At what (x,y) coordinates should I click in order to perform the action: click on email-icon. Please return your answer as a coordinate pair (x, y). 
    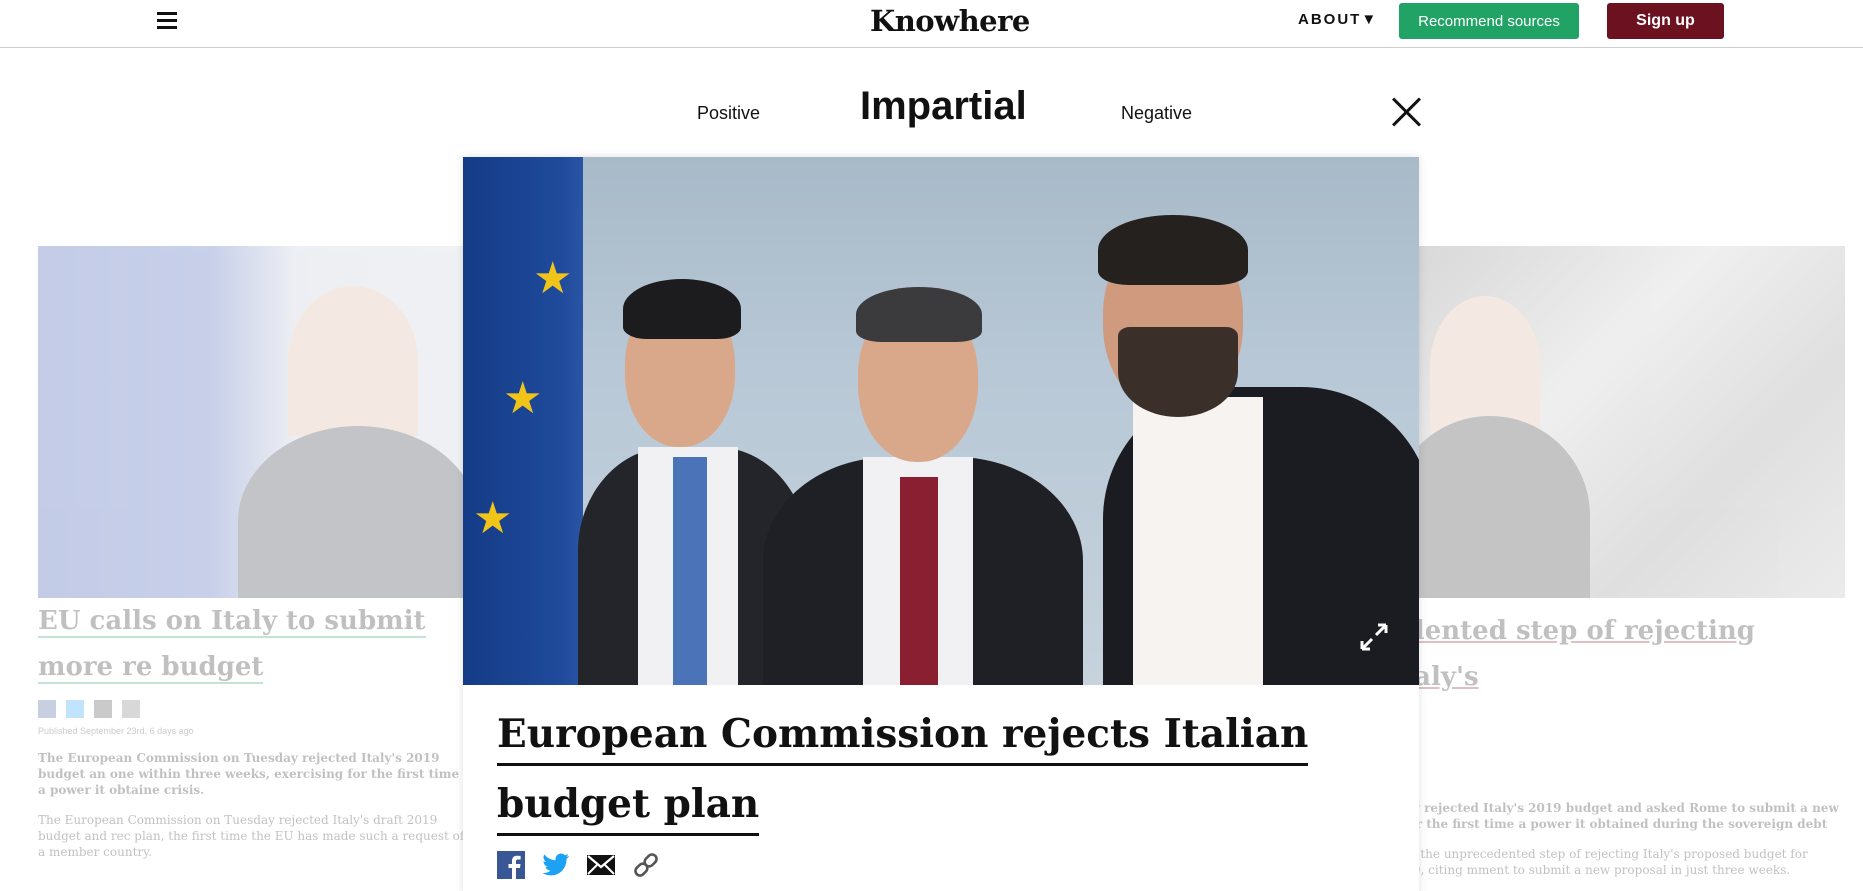
    Looking at the image, I should click on (601, 865).